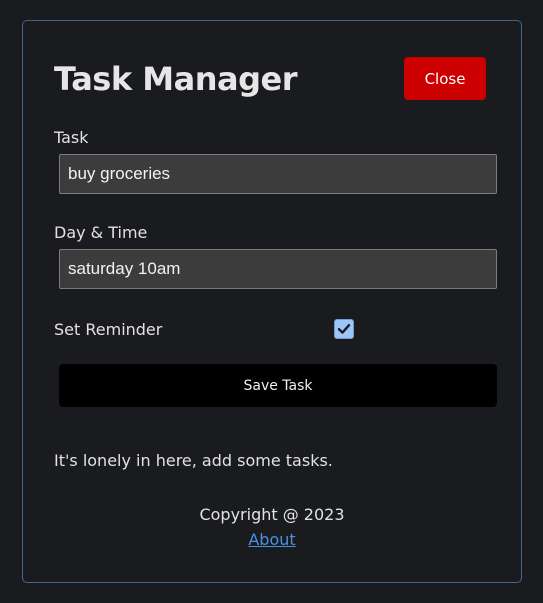  I want to click on checkmark-icon, so click(344, 329).